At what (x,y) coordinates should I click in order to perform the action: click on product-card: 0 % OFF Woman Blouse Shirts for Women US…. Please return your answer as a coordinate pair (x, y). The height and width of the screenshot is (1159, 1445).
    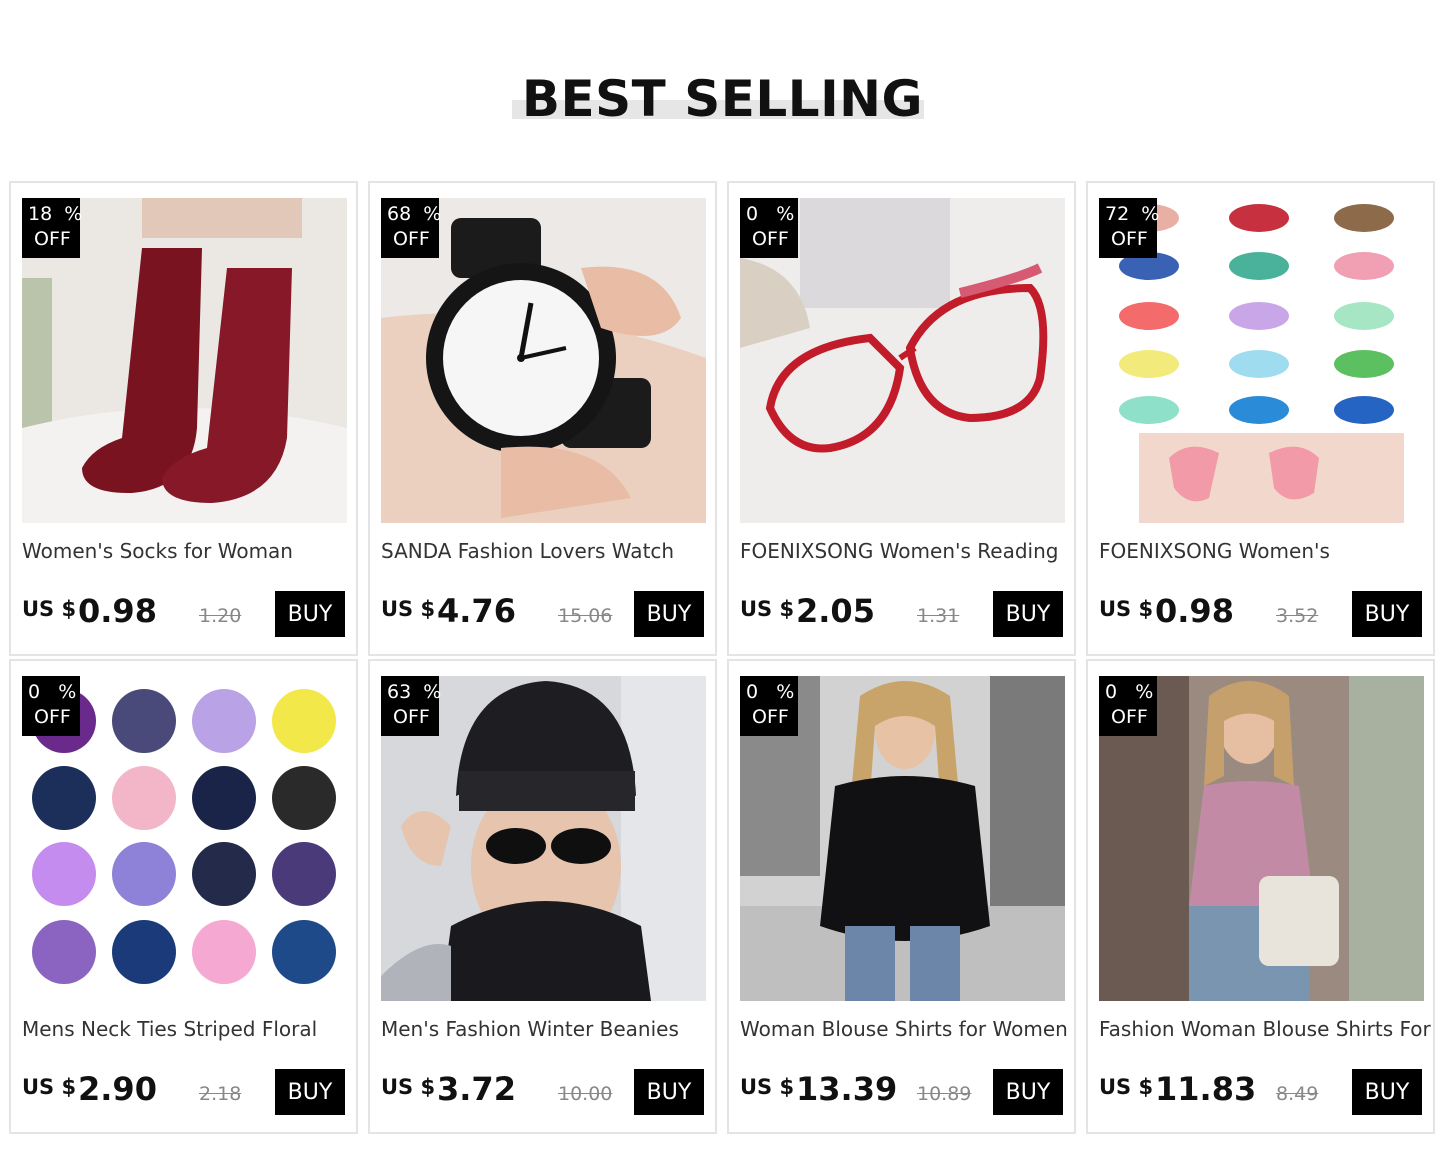
    Looking at the image, I should click on (901, 896).